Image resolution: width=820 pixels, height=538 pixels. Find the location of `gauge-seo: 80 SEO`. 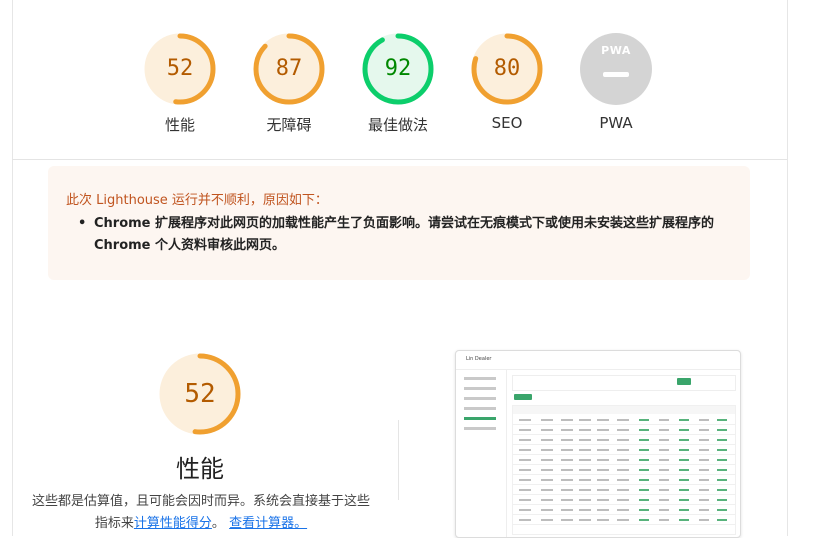

gauge-seo: 80 SEO is located at coordinates (507, 82).